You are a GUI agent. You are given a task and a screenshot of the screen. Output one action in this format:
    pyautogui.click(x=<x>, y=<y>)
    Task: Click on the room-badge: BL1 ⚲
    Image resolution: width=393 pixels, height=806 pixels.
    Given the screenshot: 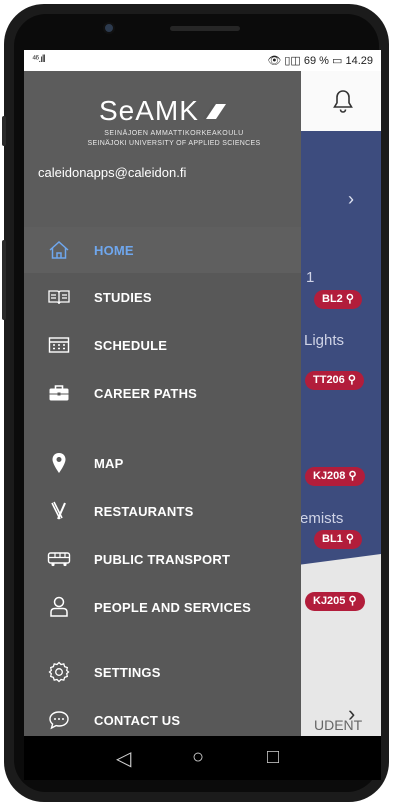 What is the action you would take?
    pyautogui.click(x=338, y=539)
    